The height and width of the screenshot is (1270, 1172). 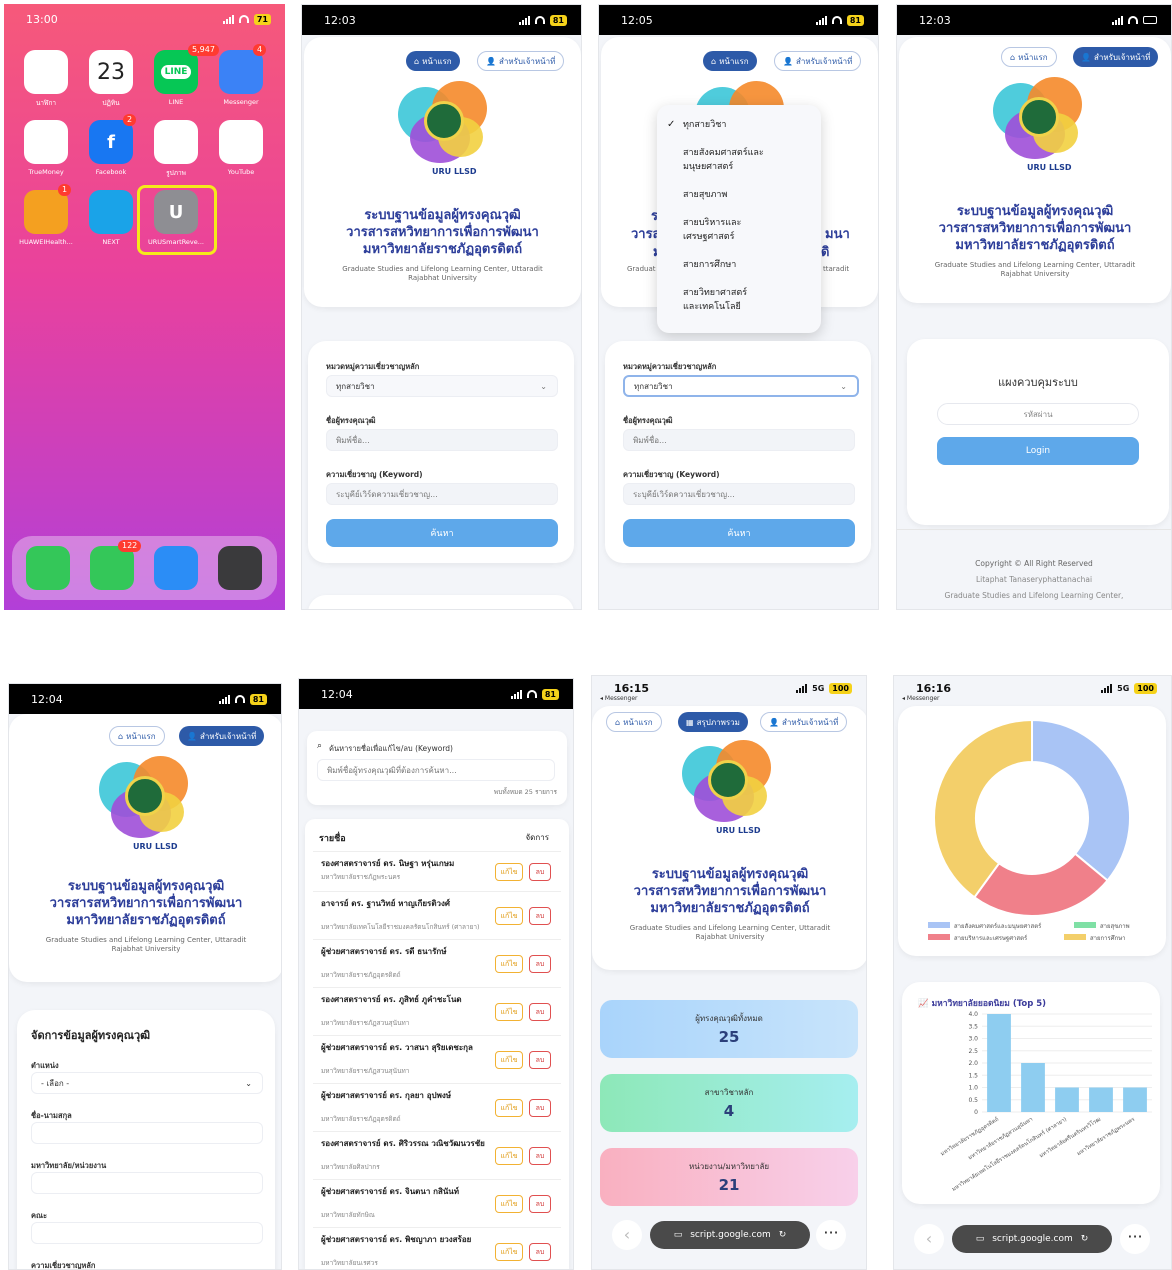 What do you see at coordinates (708, 167) in the screenshot?
I see `dropdown-option: มนุษยศาสตร์` at bounding box center [708, 167].